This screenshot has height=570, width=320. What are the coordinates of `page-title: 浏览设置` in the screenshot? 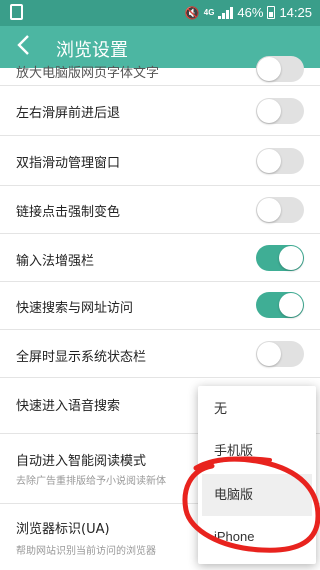 It's located at (92, 50).